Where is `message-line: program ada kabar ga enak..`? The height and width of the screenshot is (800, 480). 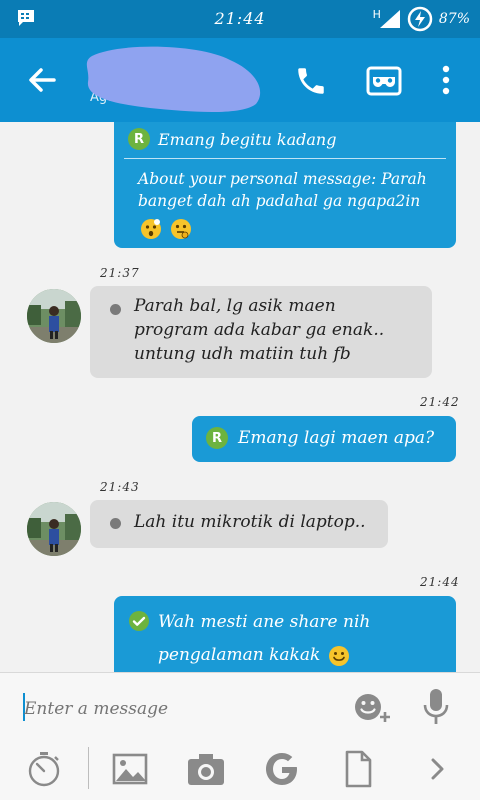
message-line: program ada kabar ga enak.. is located at coordinates (259, 330).